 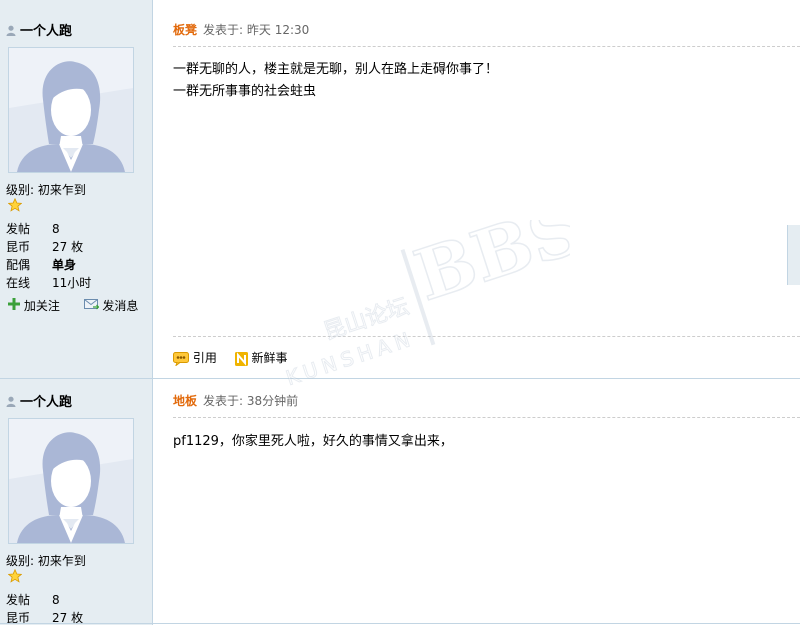 What do you see at coordinates (34, 305) in the screenshot?
I see `follow-button: 加关注` at bounding box center [34, 305].